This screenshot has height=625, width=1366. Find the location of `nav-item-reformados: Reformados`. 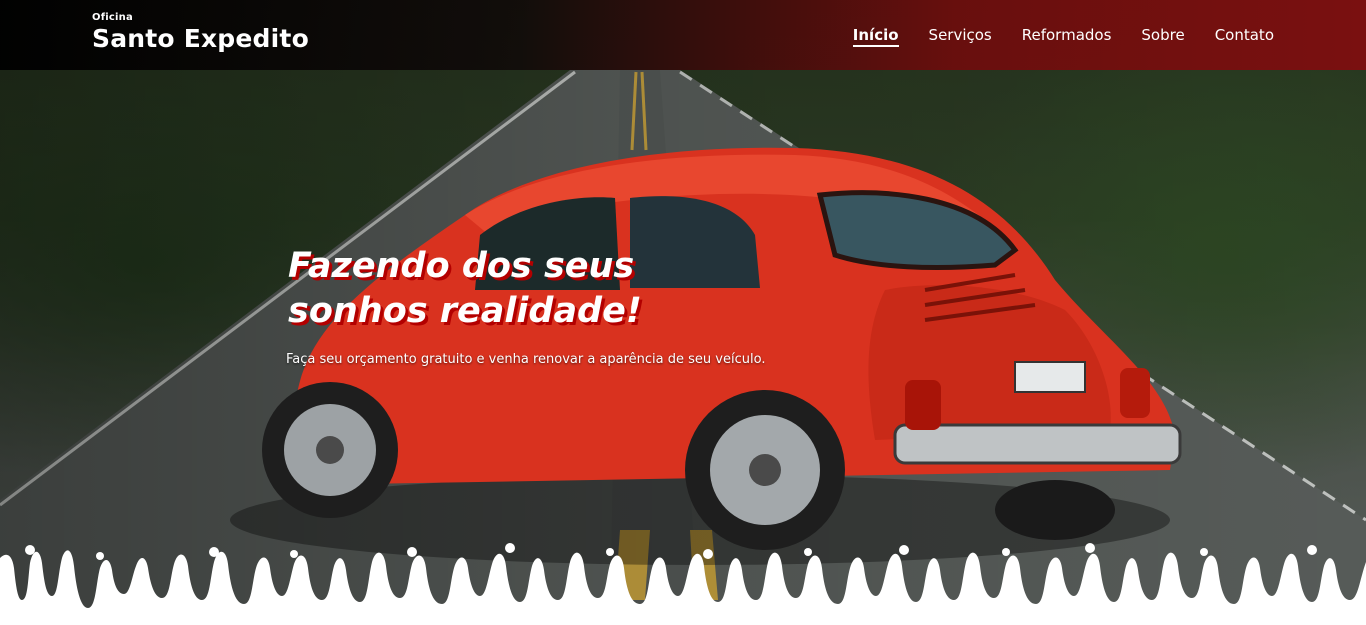

nav-item-reformados: Reformados is located at coordinates (1067, 36).